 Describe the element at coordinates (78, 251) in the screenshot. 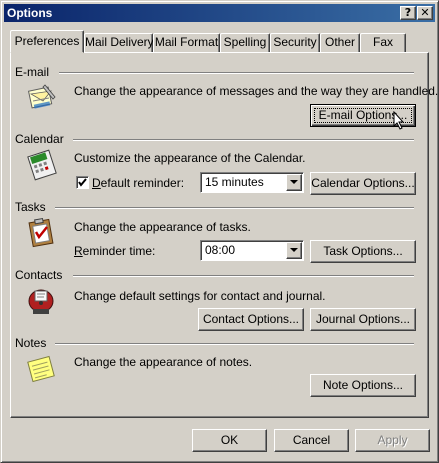

I see `mnemonic-r: R` at that location.